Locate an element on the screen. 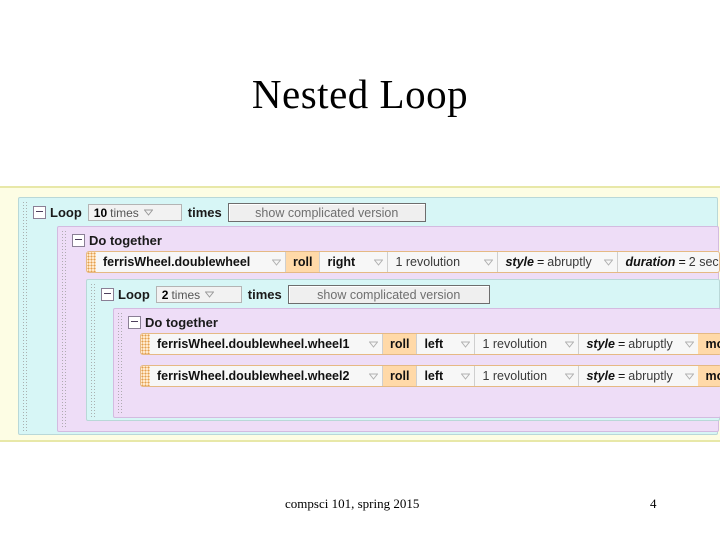  statement-row: ferrisWheel.doublewheel.wheel2 roll left is located at coordinates (430, 376).